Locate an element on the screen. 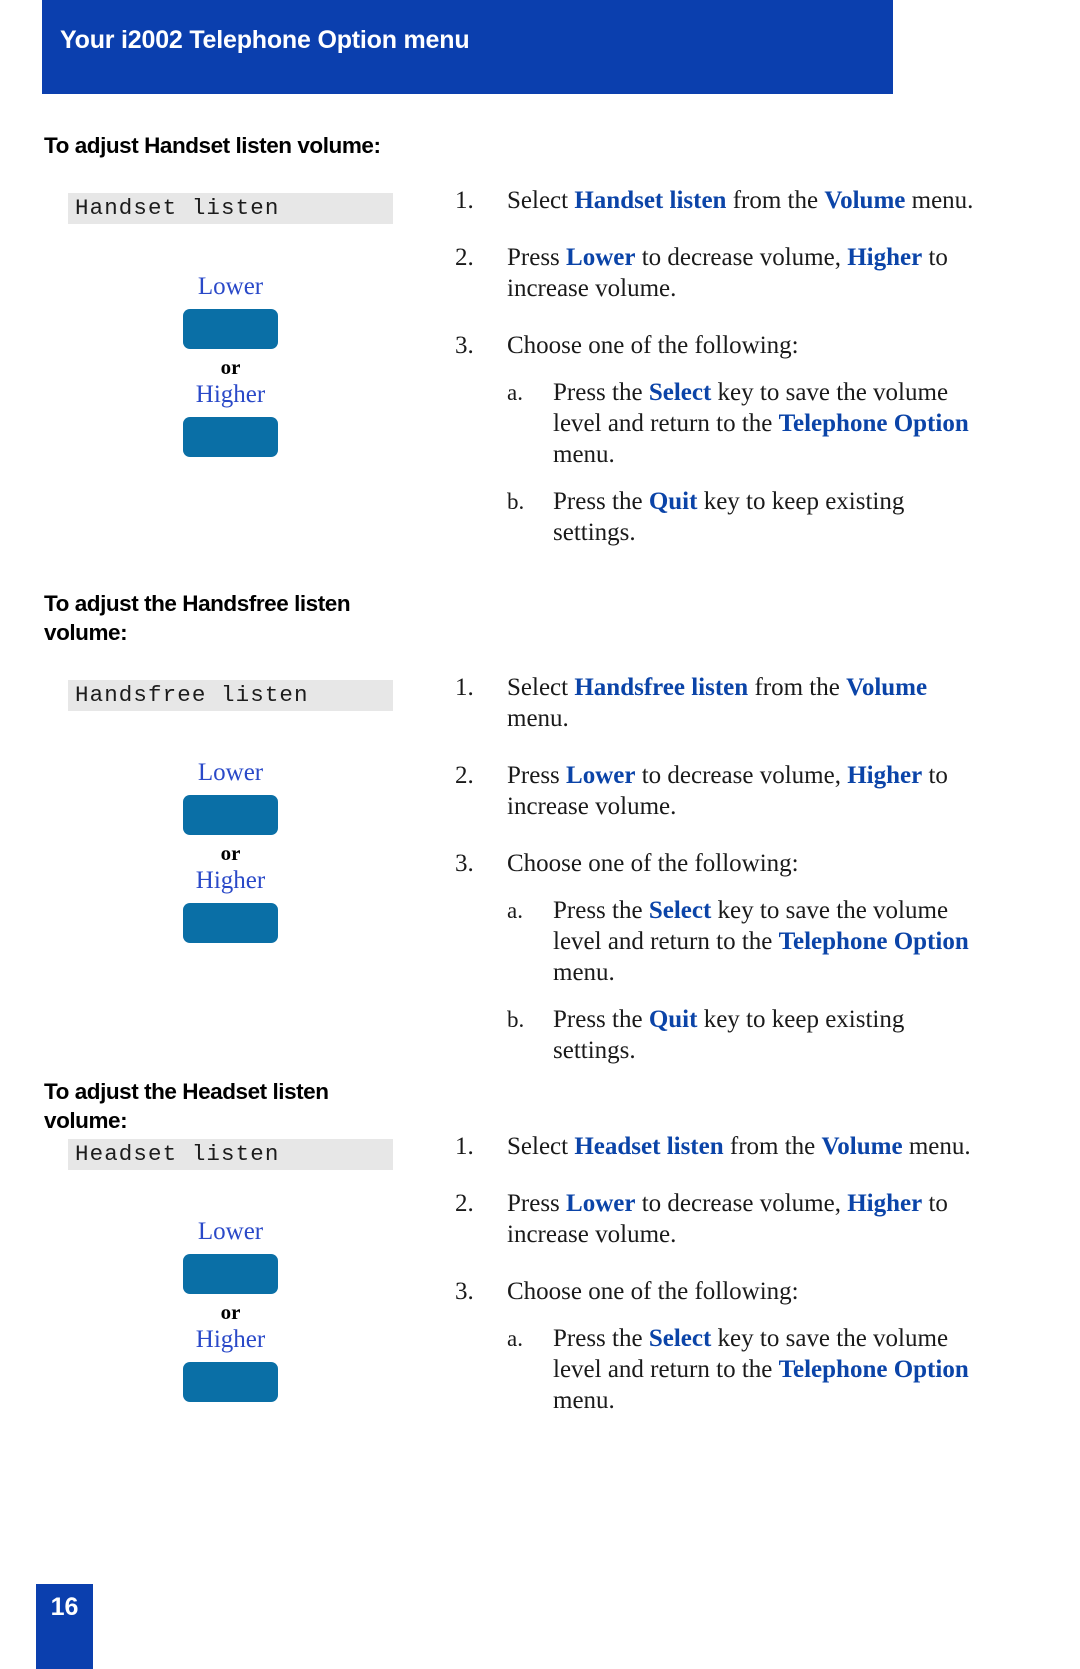  section-heading: To adjust Handset listen volume: is located at coordinates (212, 145).